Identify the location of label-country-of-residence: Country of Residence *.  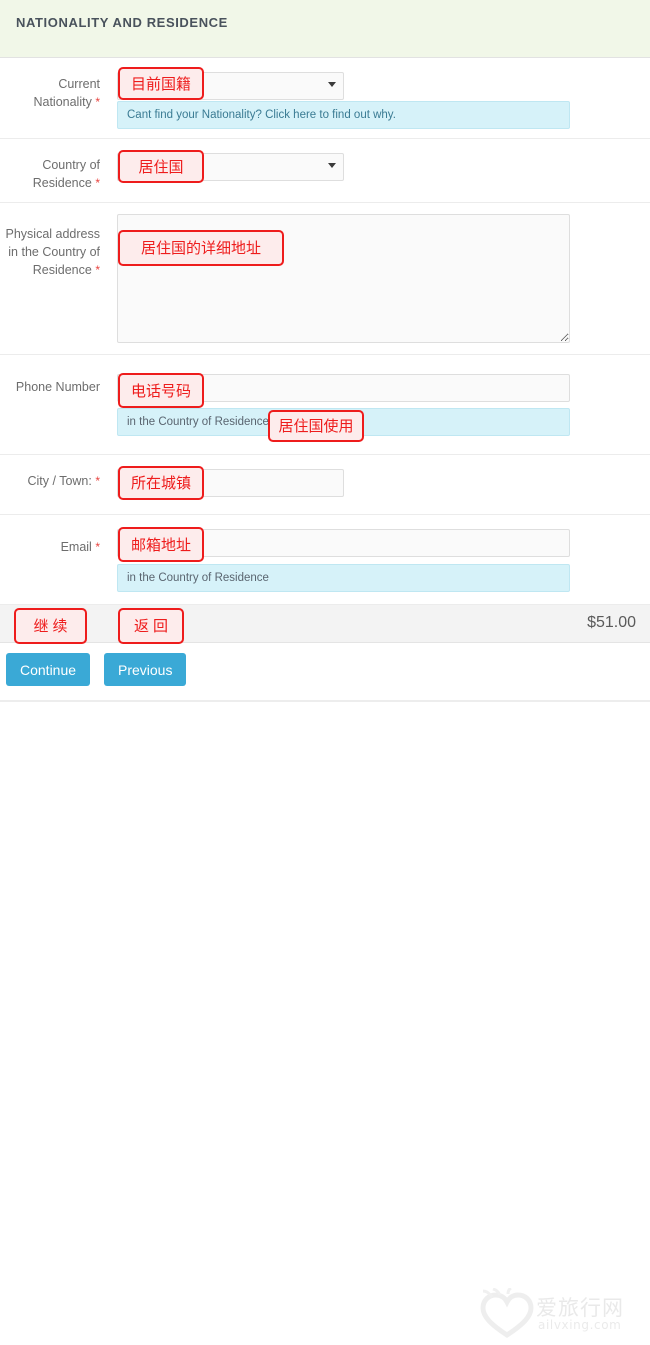
(50, 174).